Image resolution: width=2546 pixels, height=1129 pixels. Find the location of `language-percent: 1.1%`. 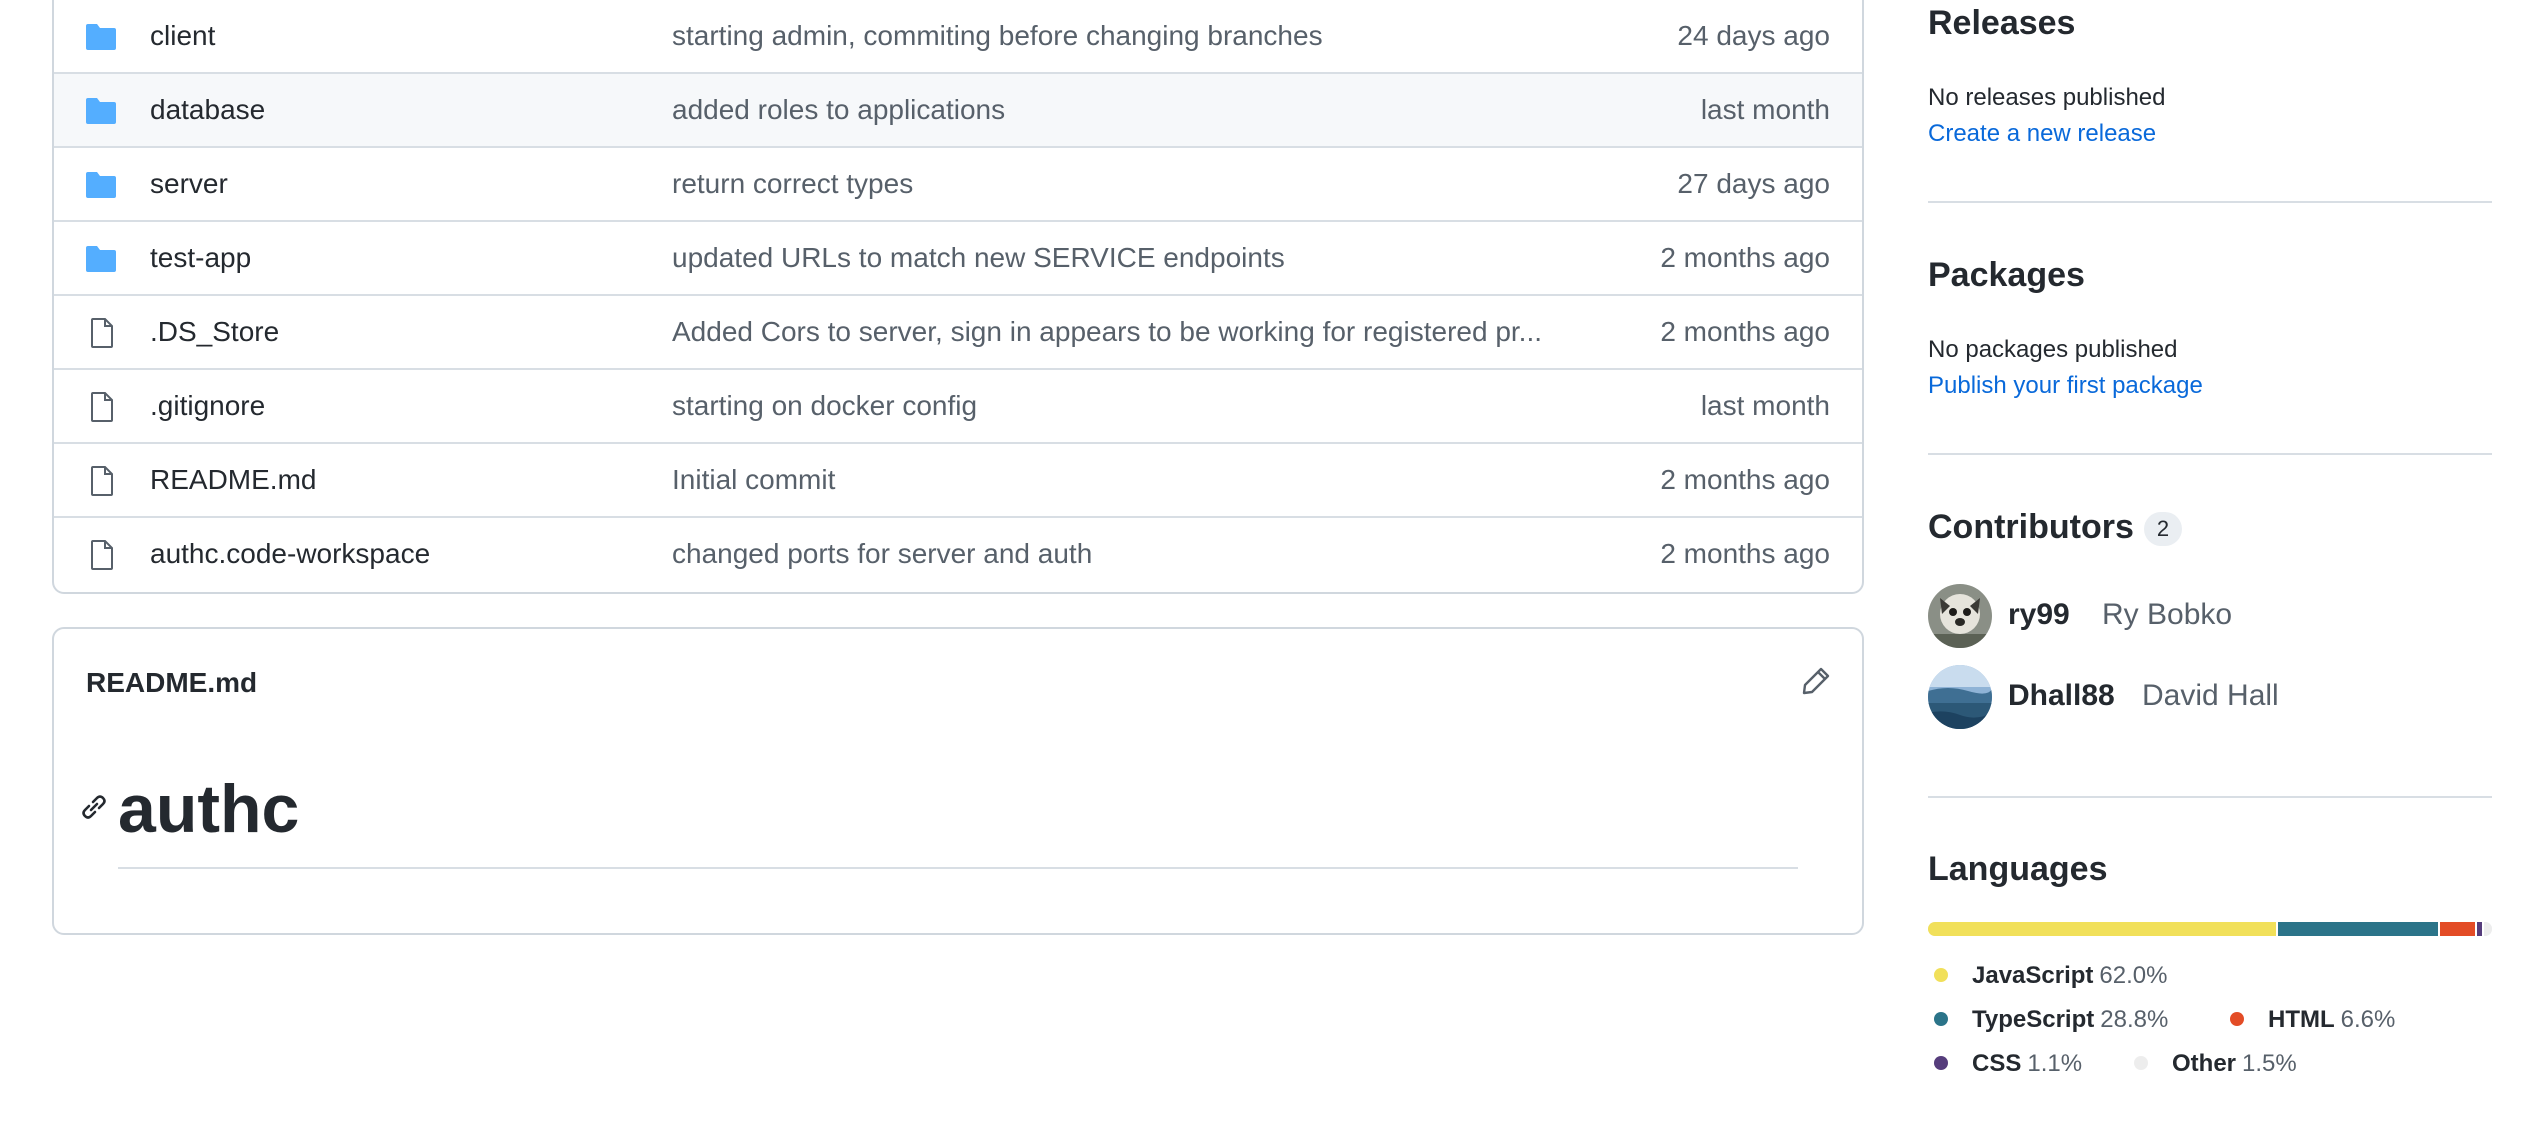

language-percent: 1.1% is located at coordinates (2055, 1063).